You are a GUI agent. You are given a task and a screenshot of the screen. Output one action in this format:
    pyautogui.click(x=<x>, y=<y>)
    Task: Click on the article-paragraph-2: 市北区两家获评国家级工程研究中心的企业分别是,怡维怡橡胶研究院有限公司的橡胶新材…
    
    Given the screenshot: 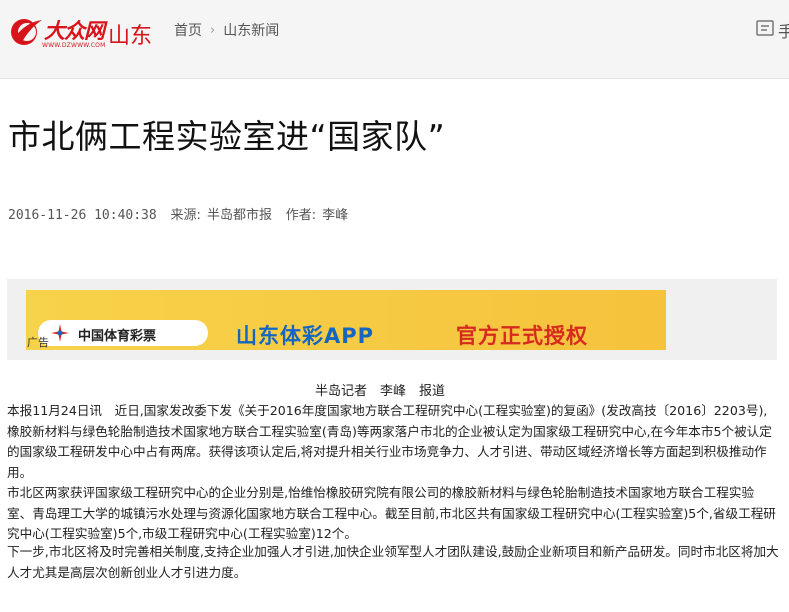 What is the action you would take?
    pyautogui.click(x=391, y=513)
    